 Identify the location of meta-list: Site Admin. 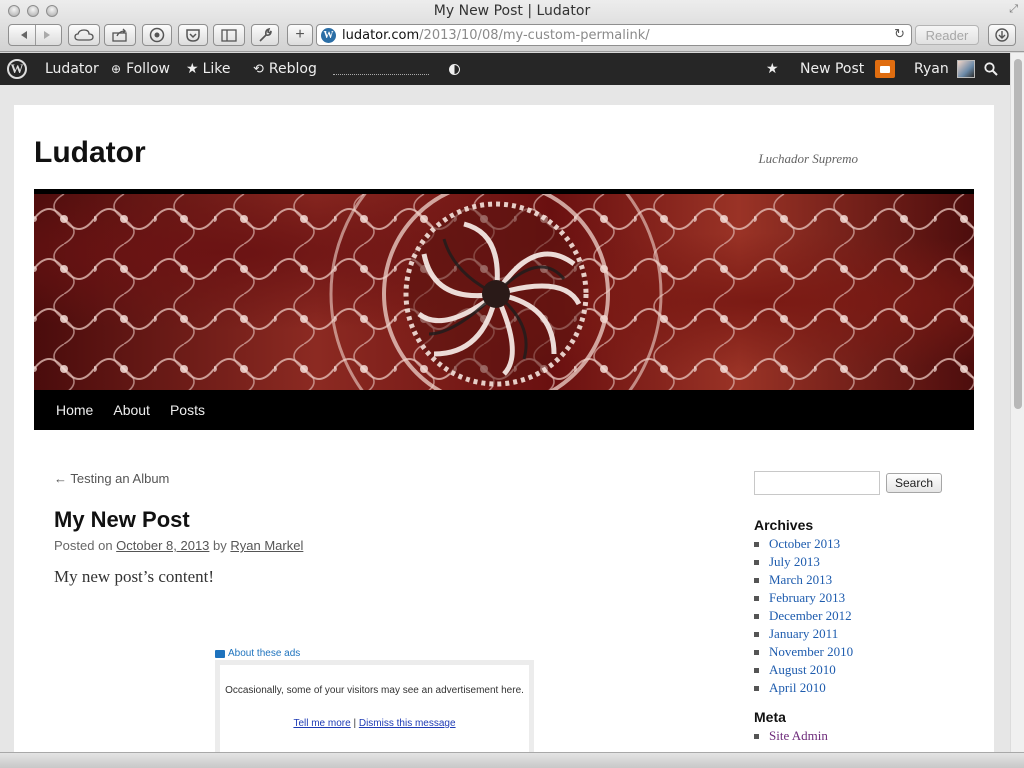
(854, 736).